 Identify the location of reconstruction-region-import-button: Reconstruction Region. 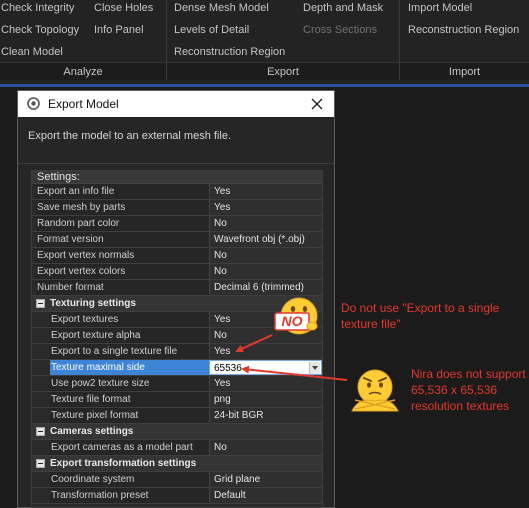
(463, 30).